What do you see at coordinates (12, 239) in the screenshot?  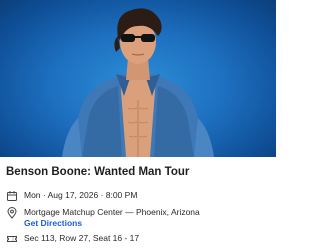 I see `ticket-icon` at bounding box center [12, 239].